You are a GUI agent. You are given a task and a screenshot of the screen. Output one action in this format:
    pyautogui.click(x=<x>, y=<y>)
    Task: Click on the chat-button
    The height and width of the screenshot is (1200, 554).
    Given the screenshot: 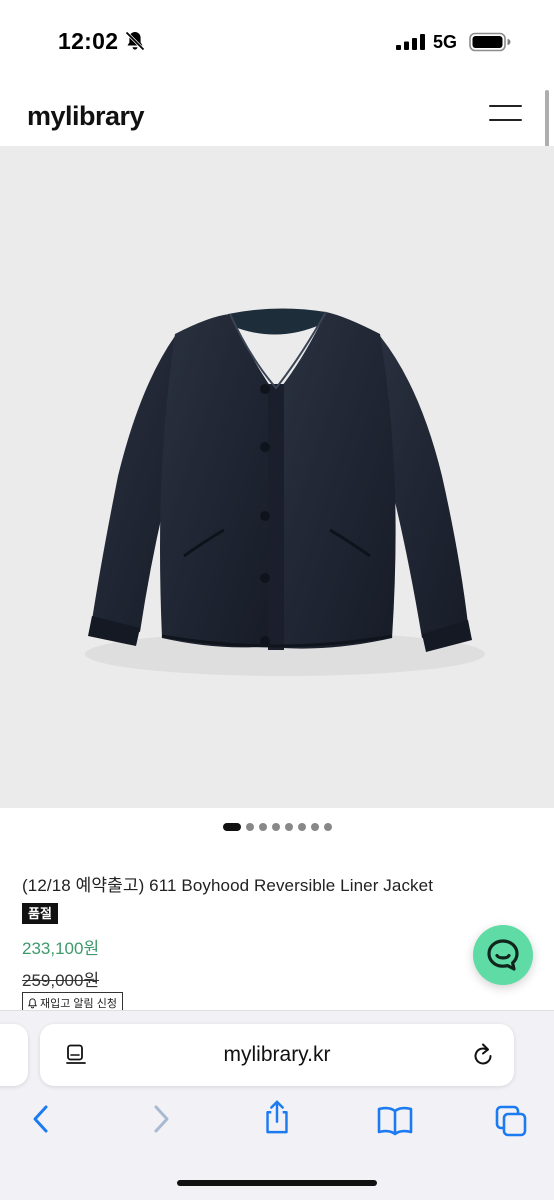 What is the action you would take?
    pyautogui.click(x=503, y=955)
    